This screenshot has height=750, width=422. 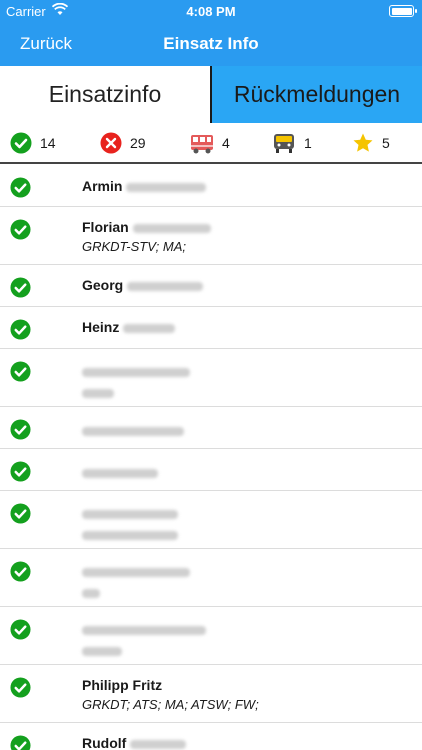 What do you see at coordinates (226, 142) in the screenshot?
I see `fire-truck-count-value: 4` at bounding box center [226, 142].